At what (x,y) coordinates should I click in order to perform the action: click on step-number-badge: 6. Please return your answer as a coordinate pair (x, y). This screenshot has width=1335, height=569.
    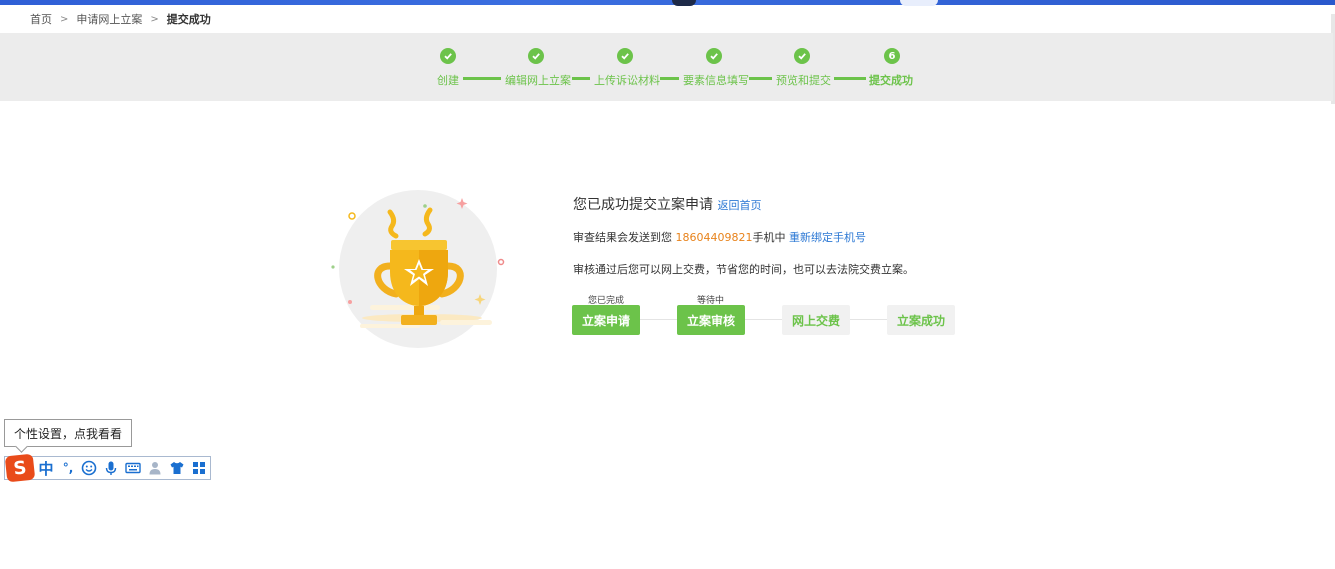
    Looking at the image, I should click on (892, 56).